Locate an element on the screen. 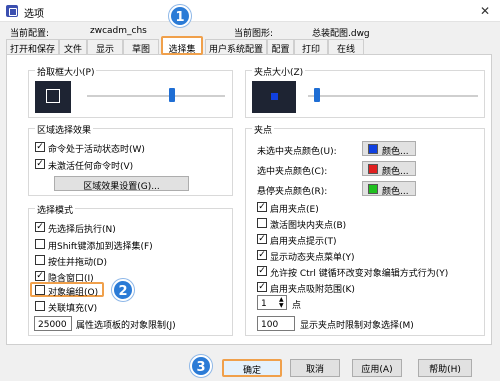 This screenshot has width=500, height=381. ctrl-cycle-label: 允许按 Ctrl 键循环改变对象编辑方式行为(Y) is located at coordinates (359, 274).